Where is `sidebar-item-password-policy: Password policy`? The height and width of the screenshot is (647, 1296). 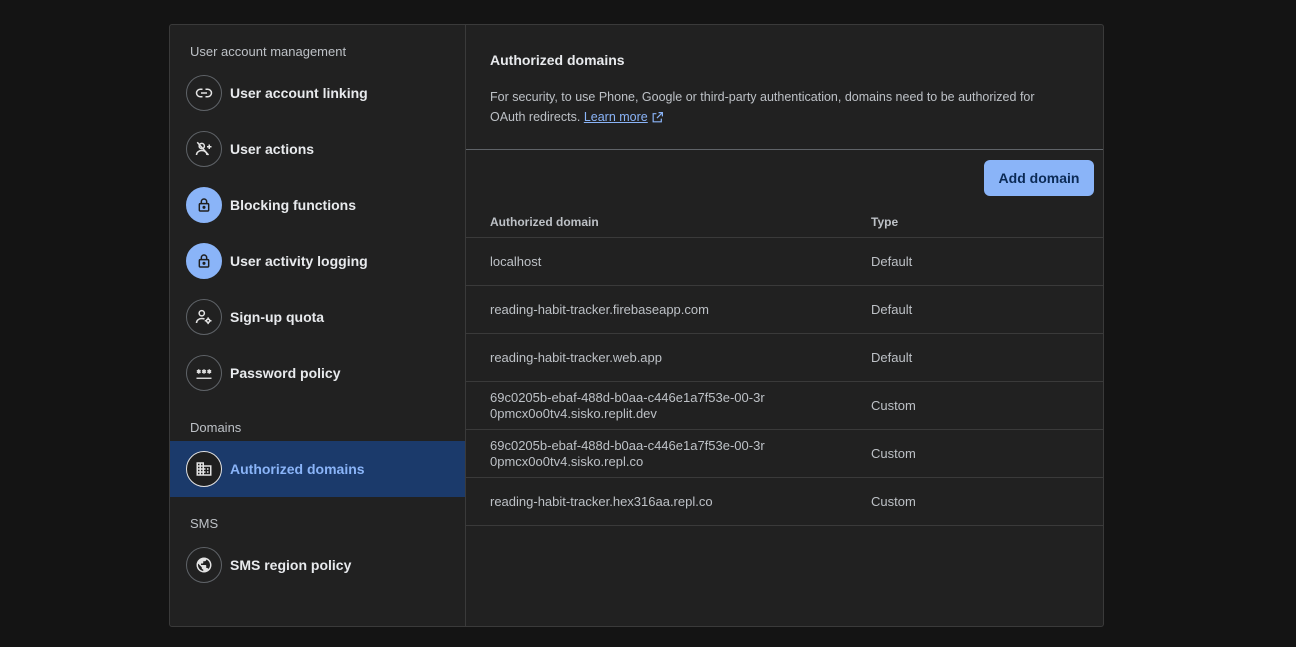
sidebar-item-password-policy: Password policy is located at coordinates (317, 373).